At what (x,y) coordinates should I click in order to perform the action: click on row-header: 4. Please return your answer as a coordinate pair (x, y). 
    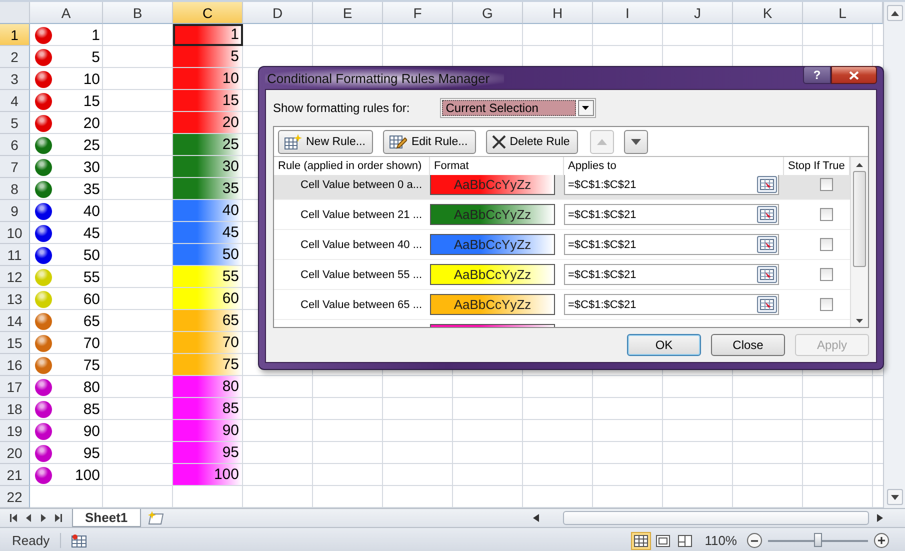
    Looking at the image, I should click on (15, 101).